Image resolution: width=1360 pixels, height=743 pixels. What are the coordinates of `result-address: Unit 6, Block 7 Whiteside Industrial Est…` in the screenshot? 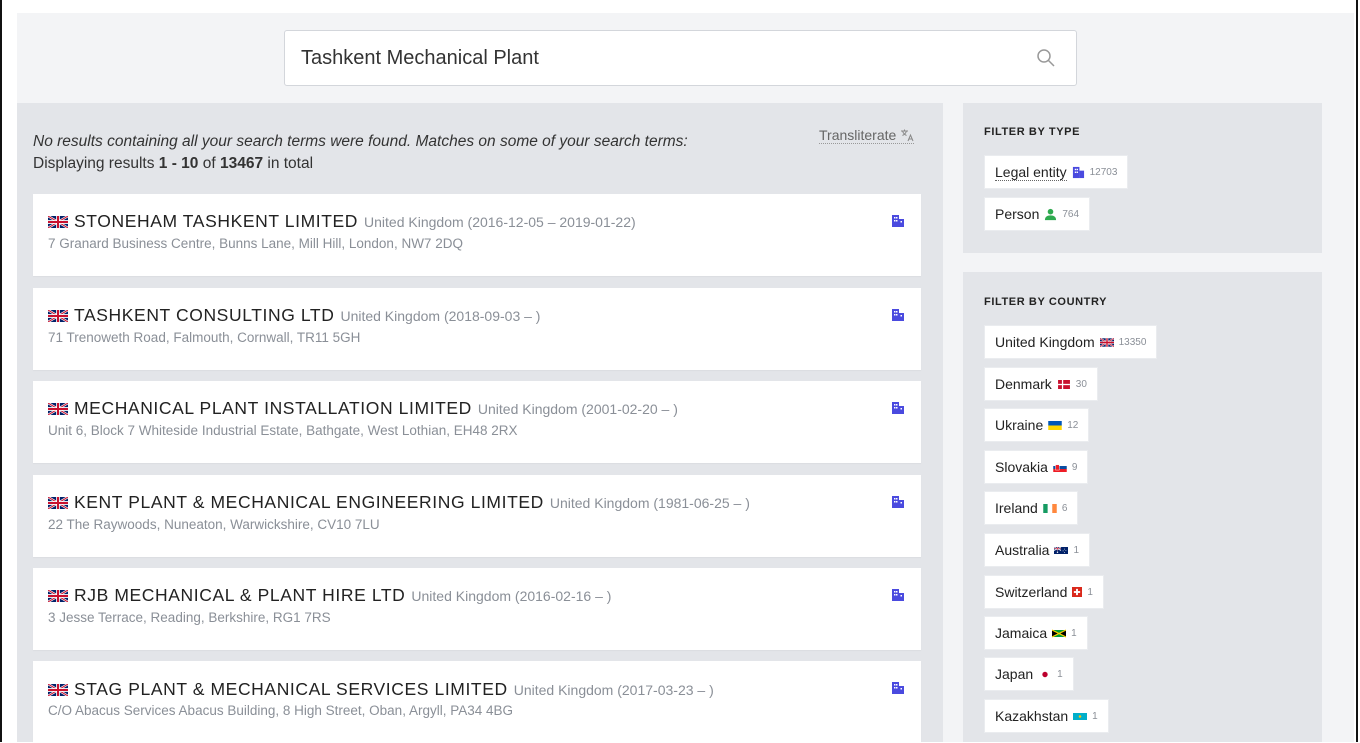 It's located at (283, 430).